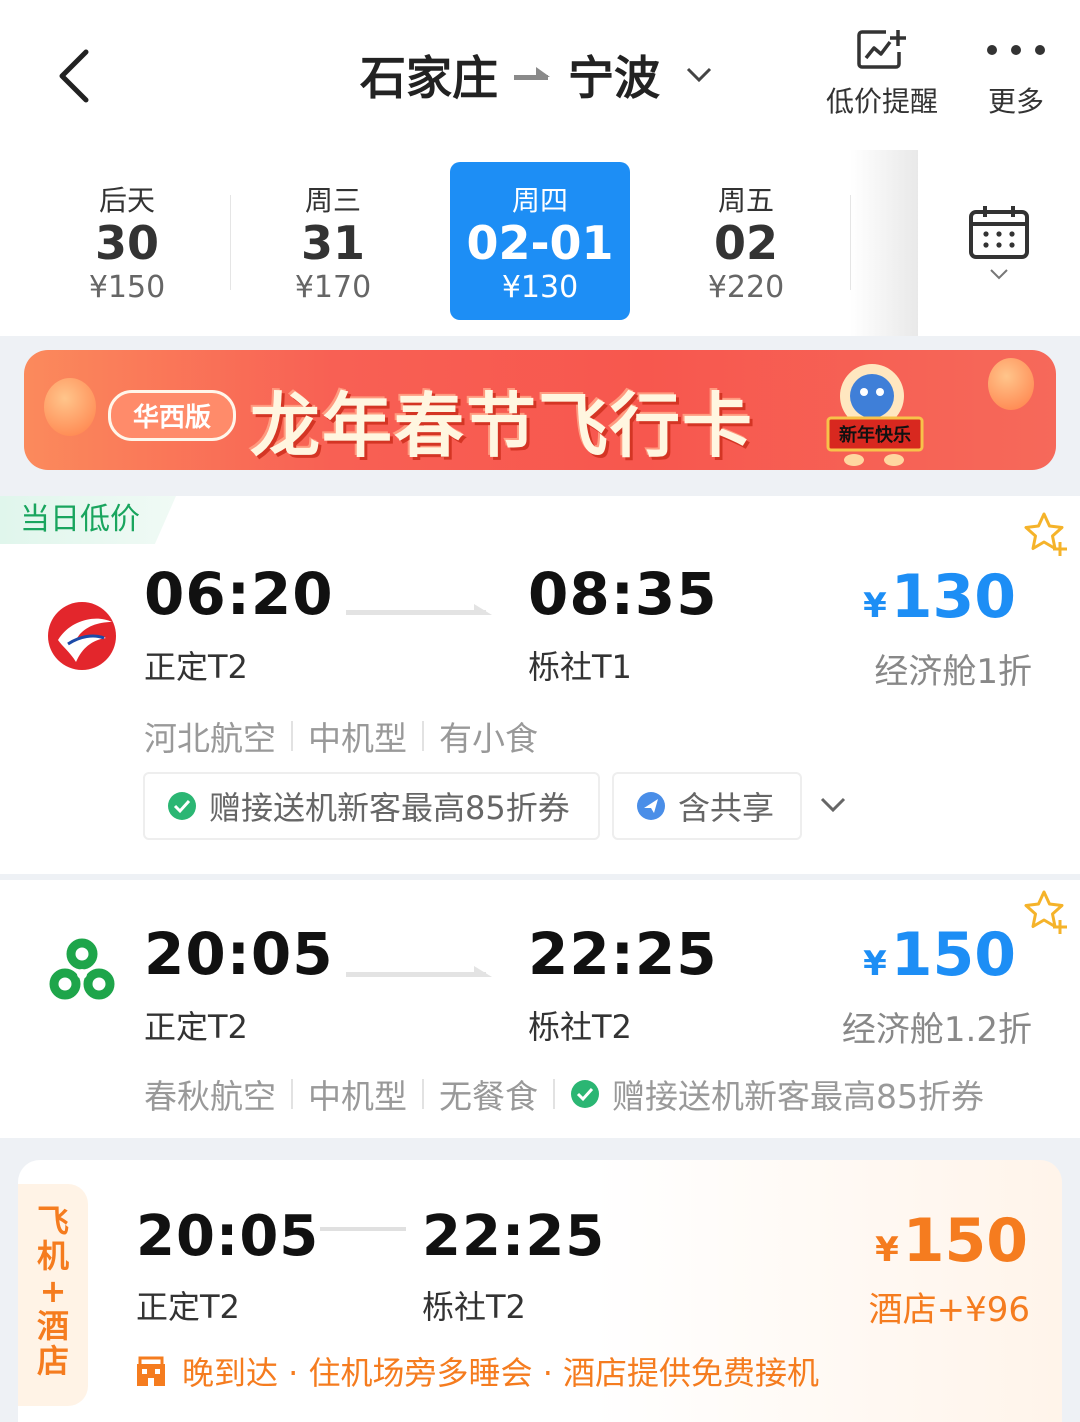  I want to click on date-weekday: 后天, so click(126, 200).